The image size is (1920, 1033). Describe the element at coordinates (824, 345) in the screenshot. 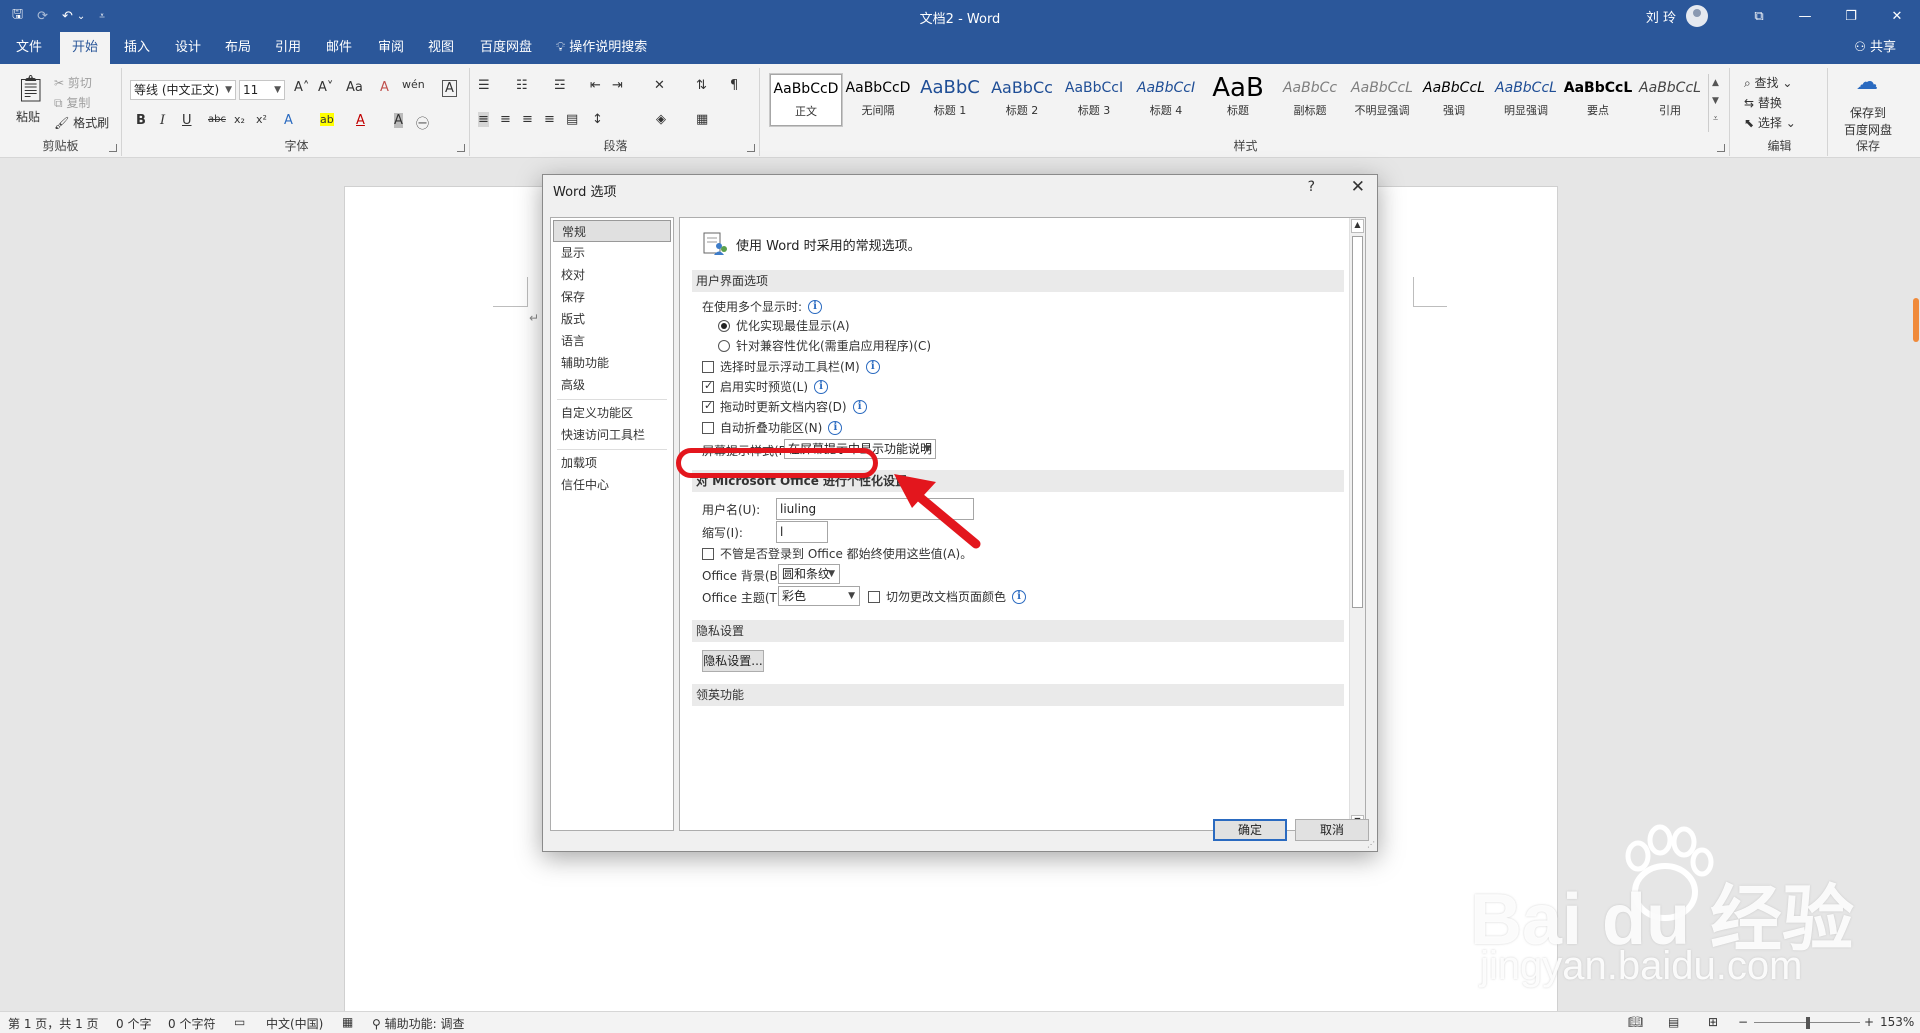

I see `optimize-compat-radio: 针对兼容性优化(需重启应用程序)(C)` at that location.